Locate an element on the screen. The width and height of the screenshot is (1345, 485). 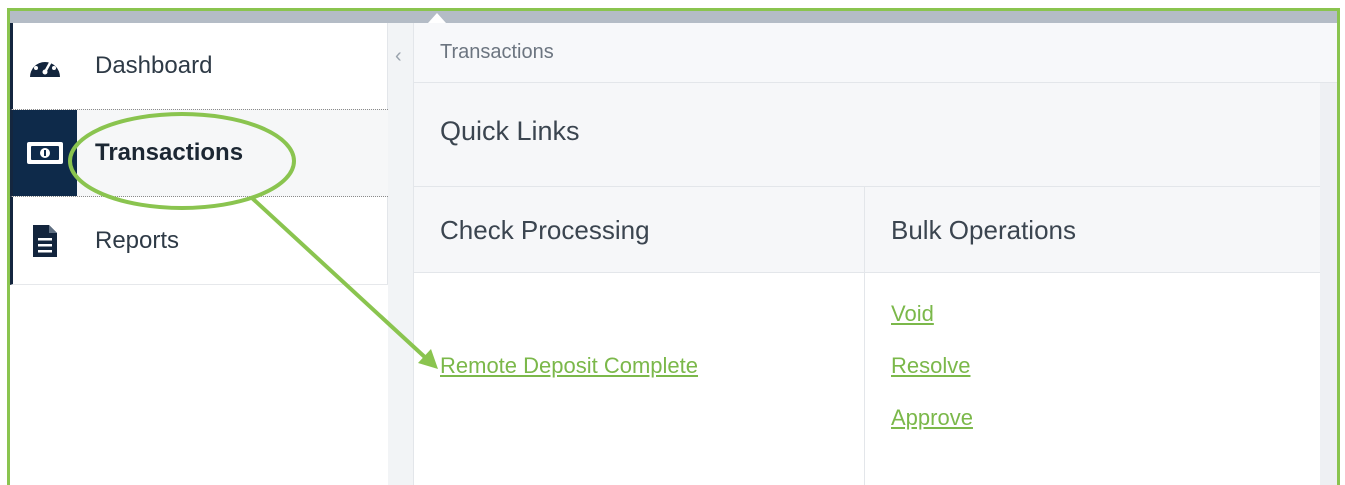
column-header-label: Bulk Operations is located at coordinates (983, 230).